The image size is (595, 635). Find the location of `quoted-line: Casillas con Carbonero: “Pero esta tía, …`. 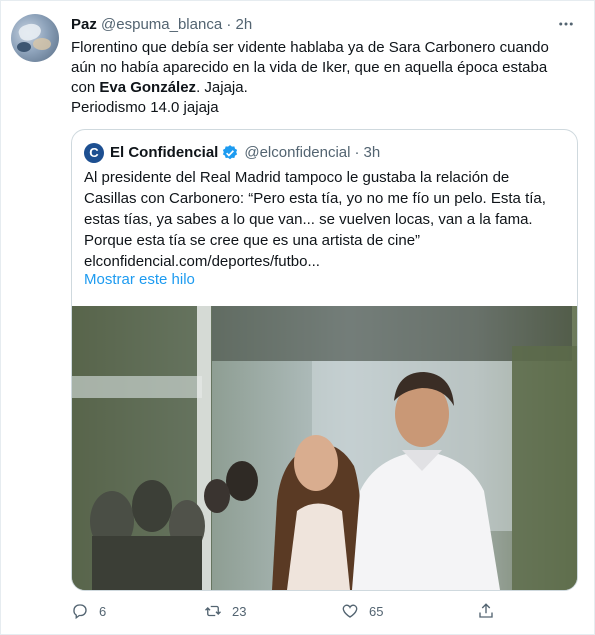

quoted-line: Casillas con Carbonero: “Pero esta tía, … is located at coordinates (315, 198).